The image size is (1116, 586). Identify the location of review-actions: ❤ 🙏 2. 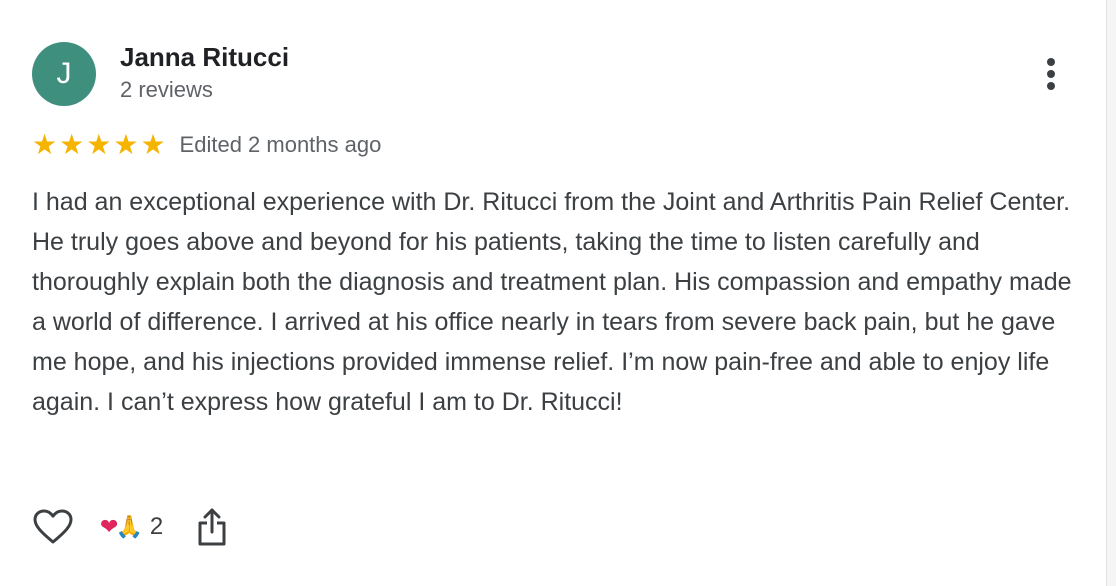
(130, 527).